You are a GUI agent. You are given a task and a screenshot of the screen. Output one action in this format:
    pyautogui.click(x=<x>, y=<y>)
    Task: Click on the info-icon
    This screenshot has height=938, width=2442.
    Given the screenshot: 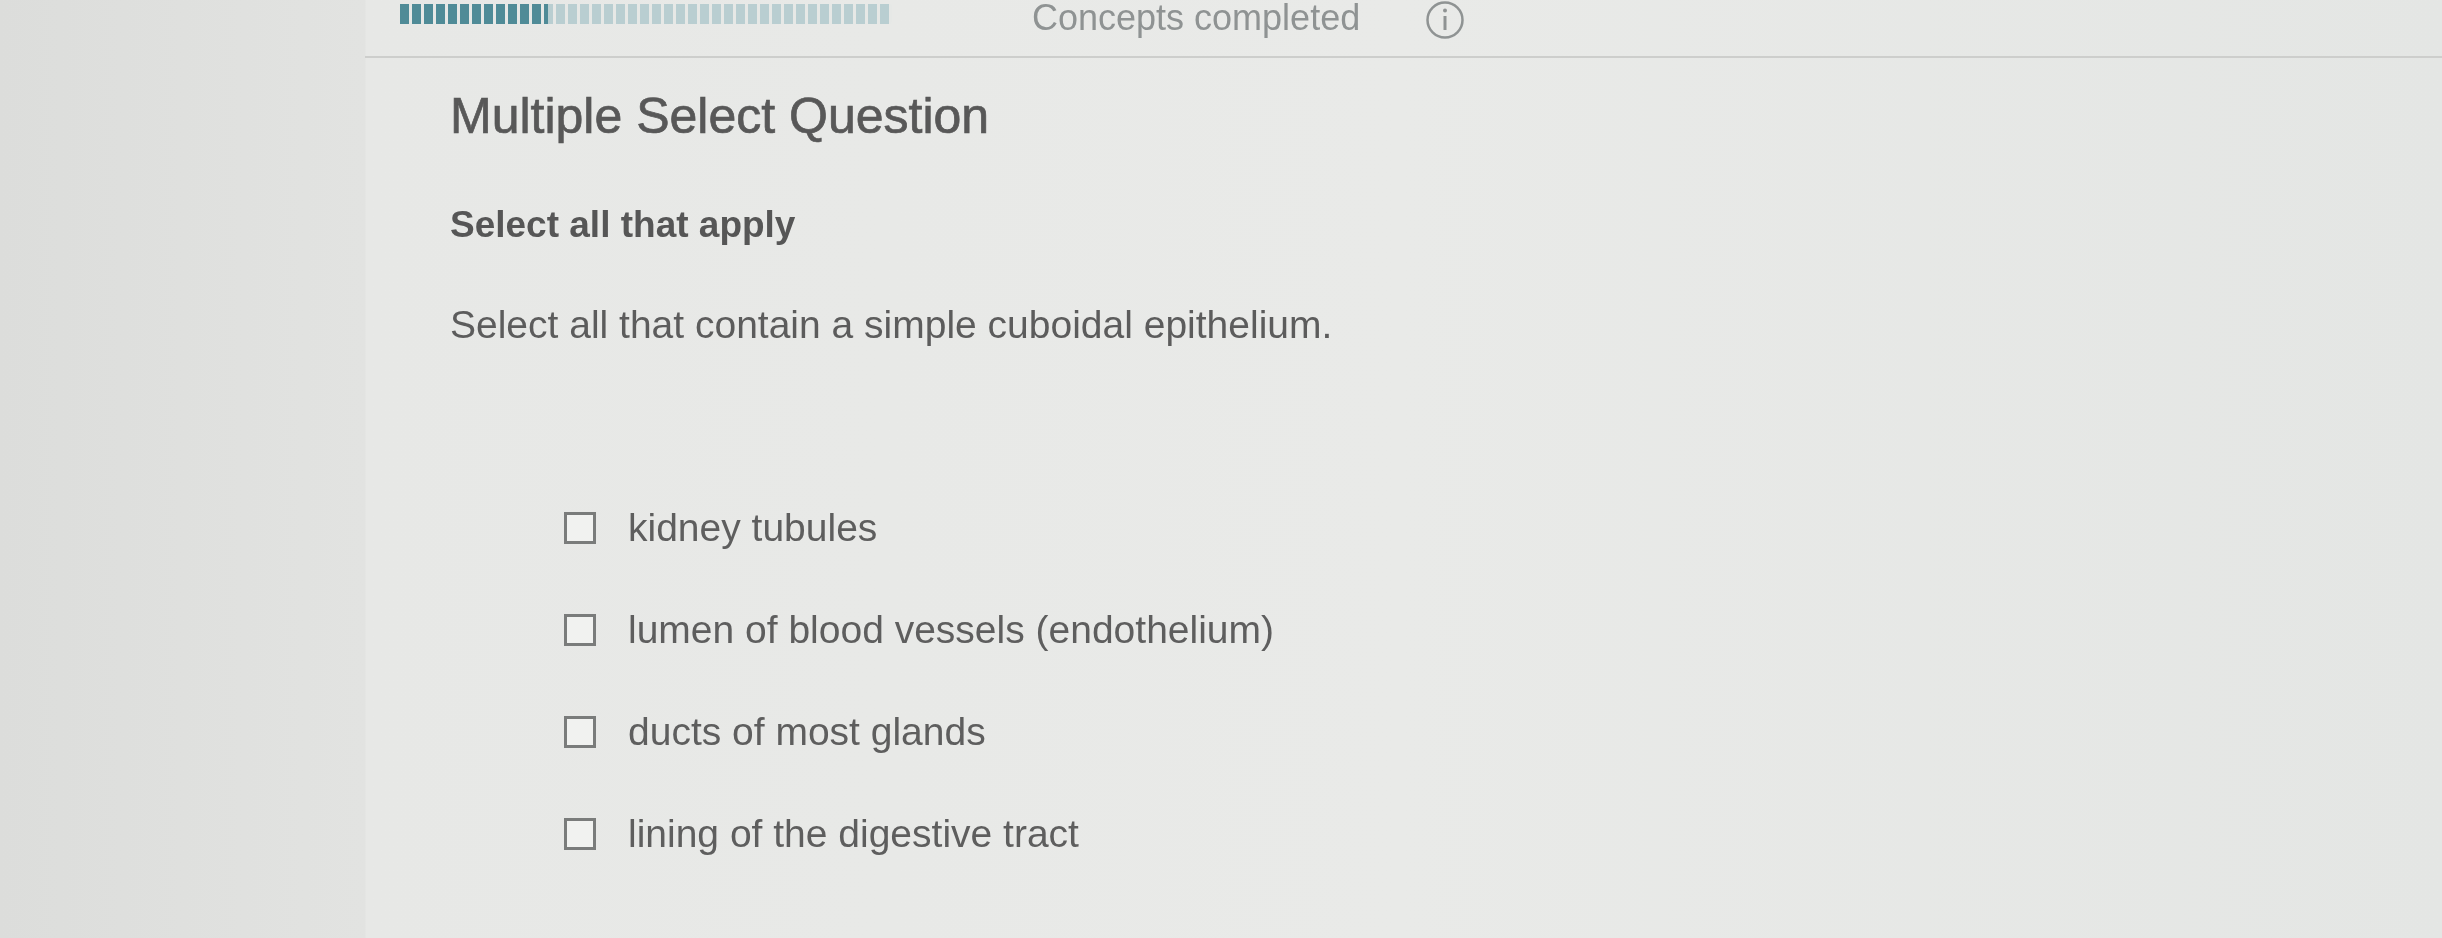 What is the action you would take?
    pyautogui.click(x=1445, y=20)
    